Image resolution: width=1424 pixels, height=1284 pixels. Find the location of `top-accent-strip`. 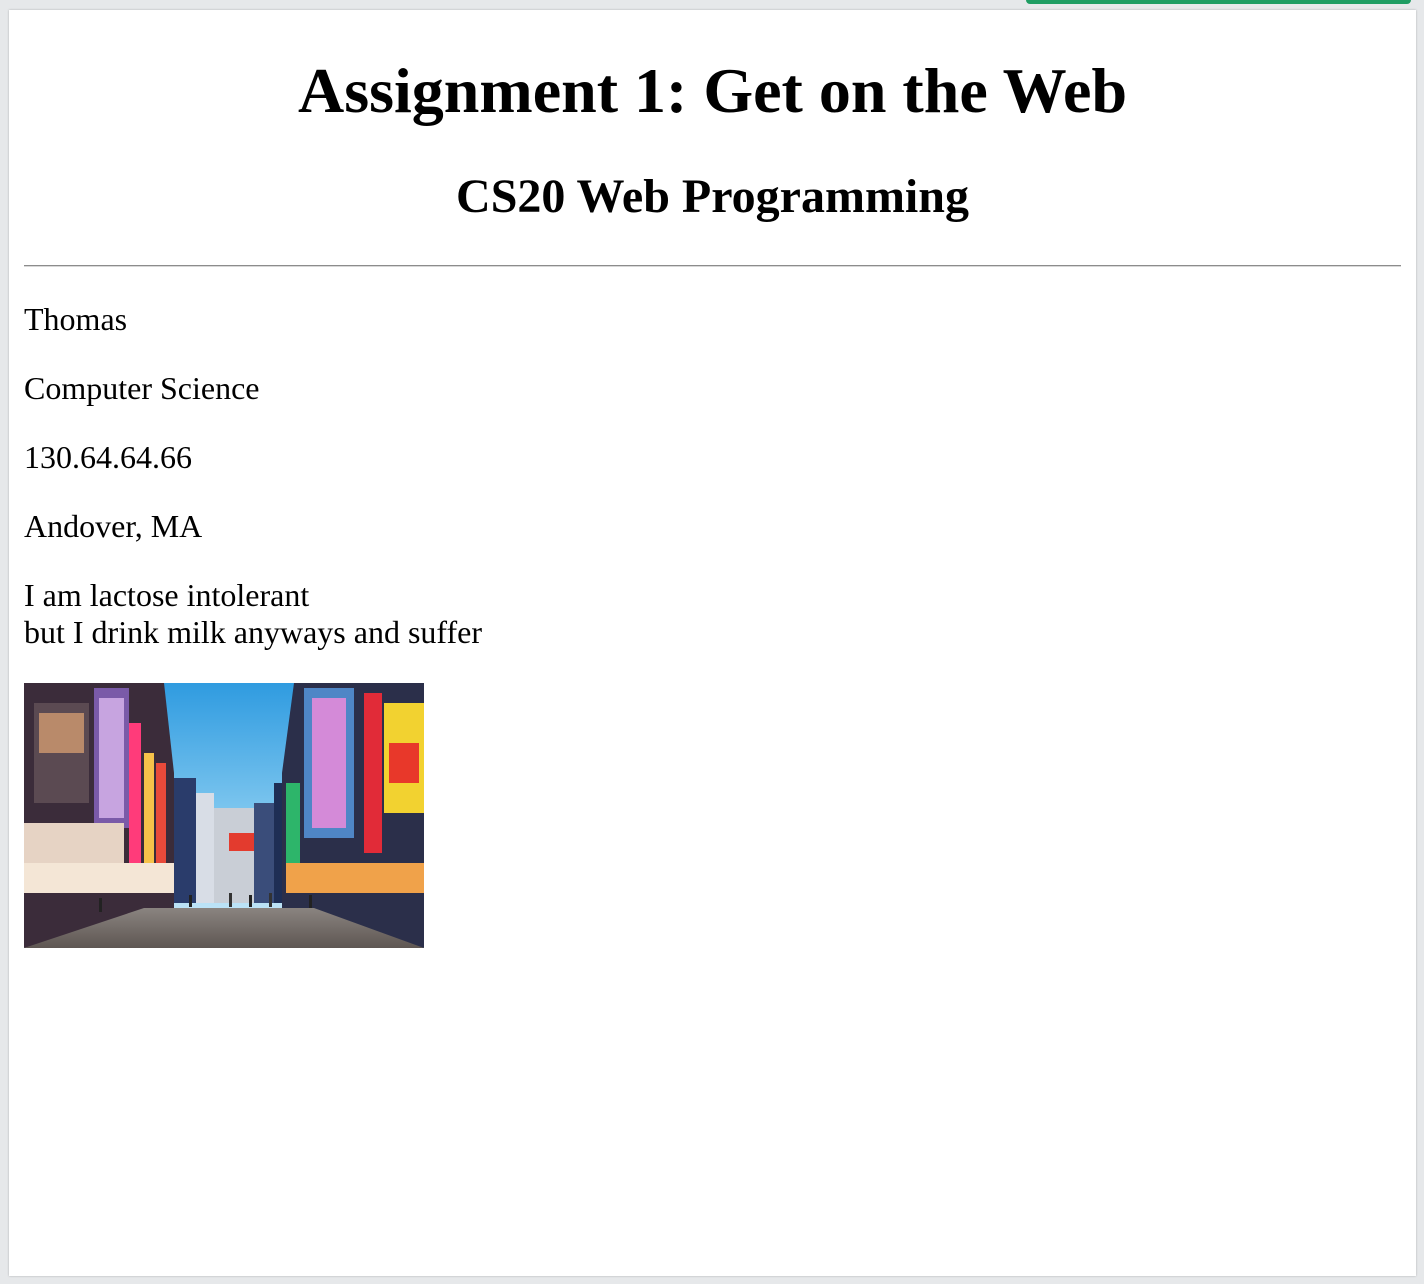

top-accent-strip is located at coordinates (1218, 2).